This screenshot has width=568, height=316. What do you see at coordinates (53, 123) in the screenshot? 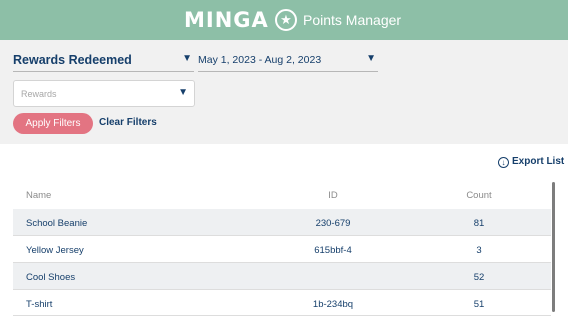
I see `apply-filters-button: Apply Filters` at bounding box center [53, 123].